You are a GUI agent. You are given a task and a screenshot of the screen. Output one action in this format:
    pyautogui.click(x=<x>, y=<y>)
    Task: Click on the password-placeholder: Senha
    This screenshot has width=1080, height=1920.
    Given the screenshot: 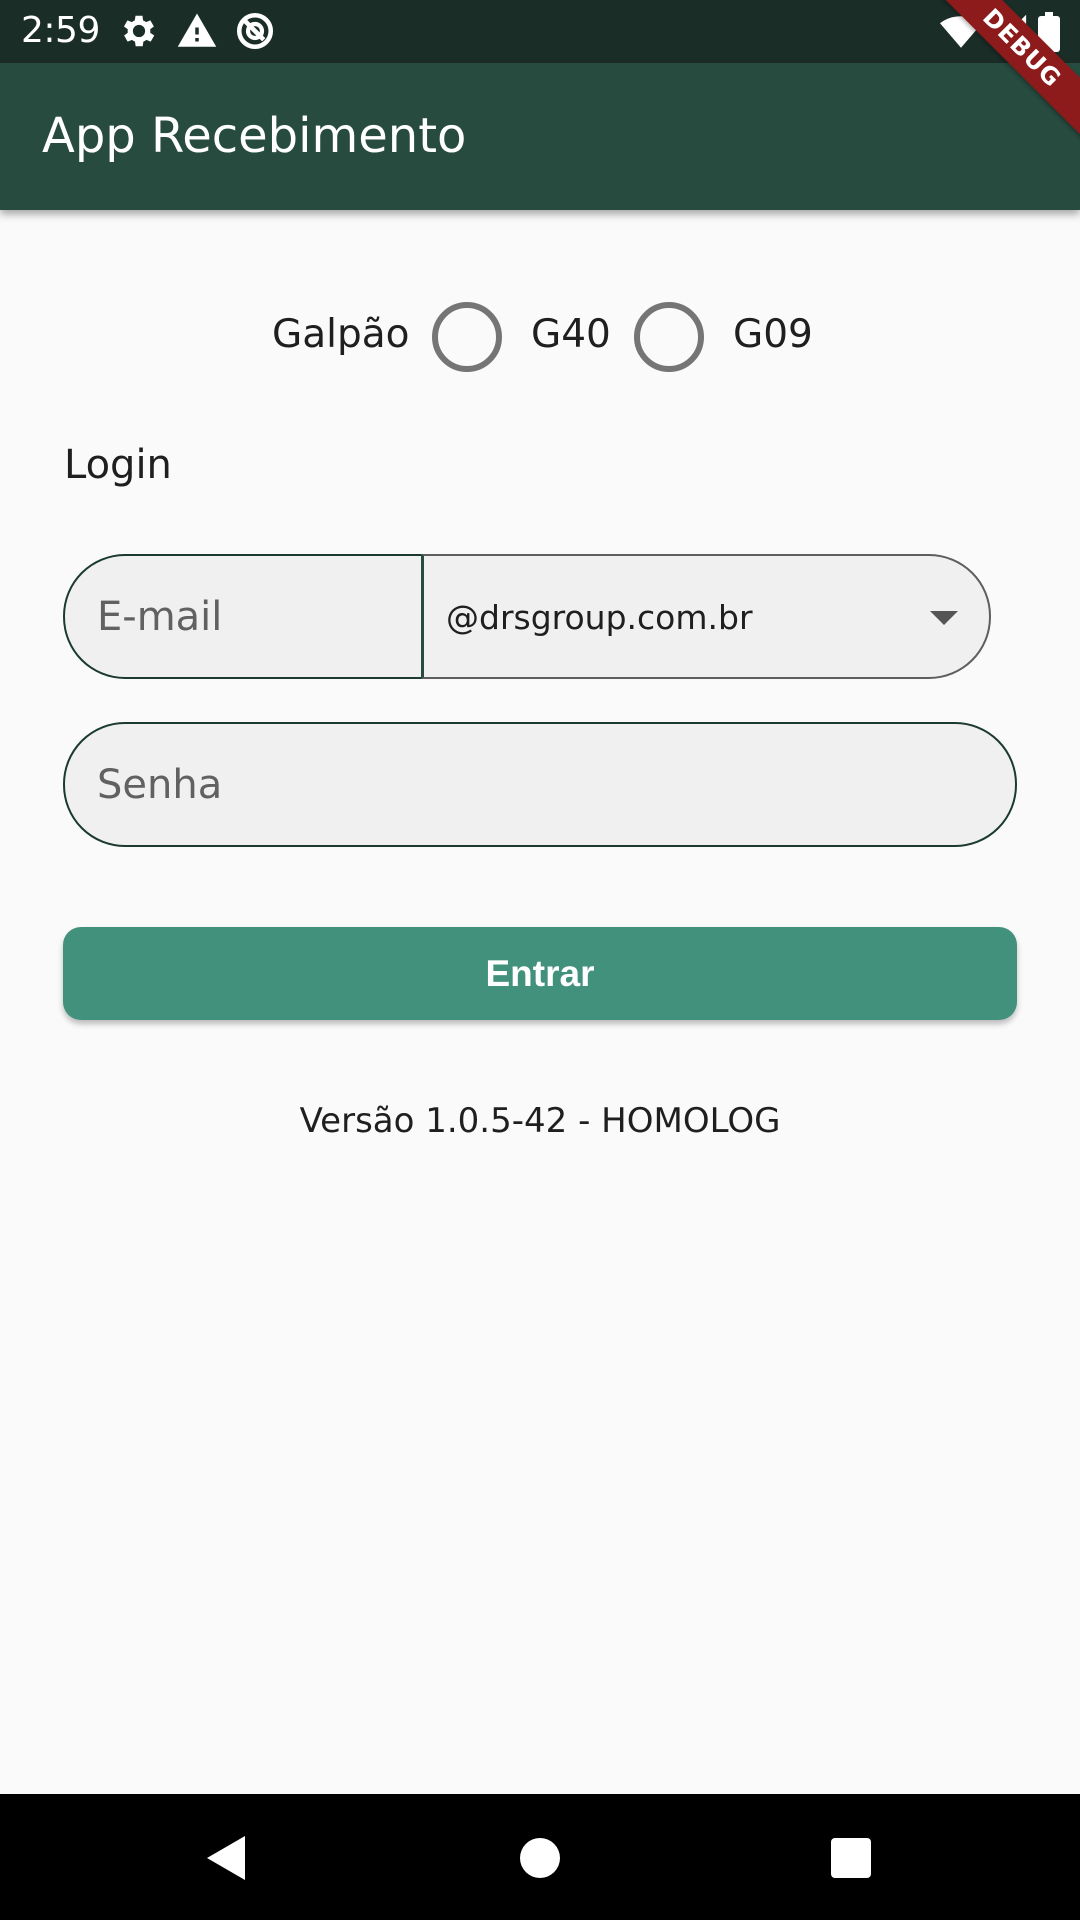 What is the action you would take?
    pyautogui.click(x=160, y=785)
    